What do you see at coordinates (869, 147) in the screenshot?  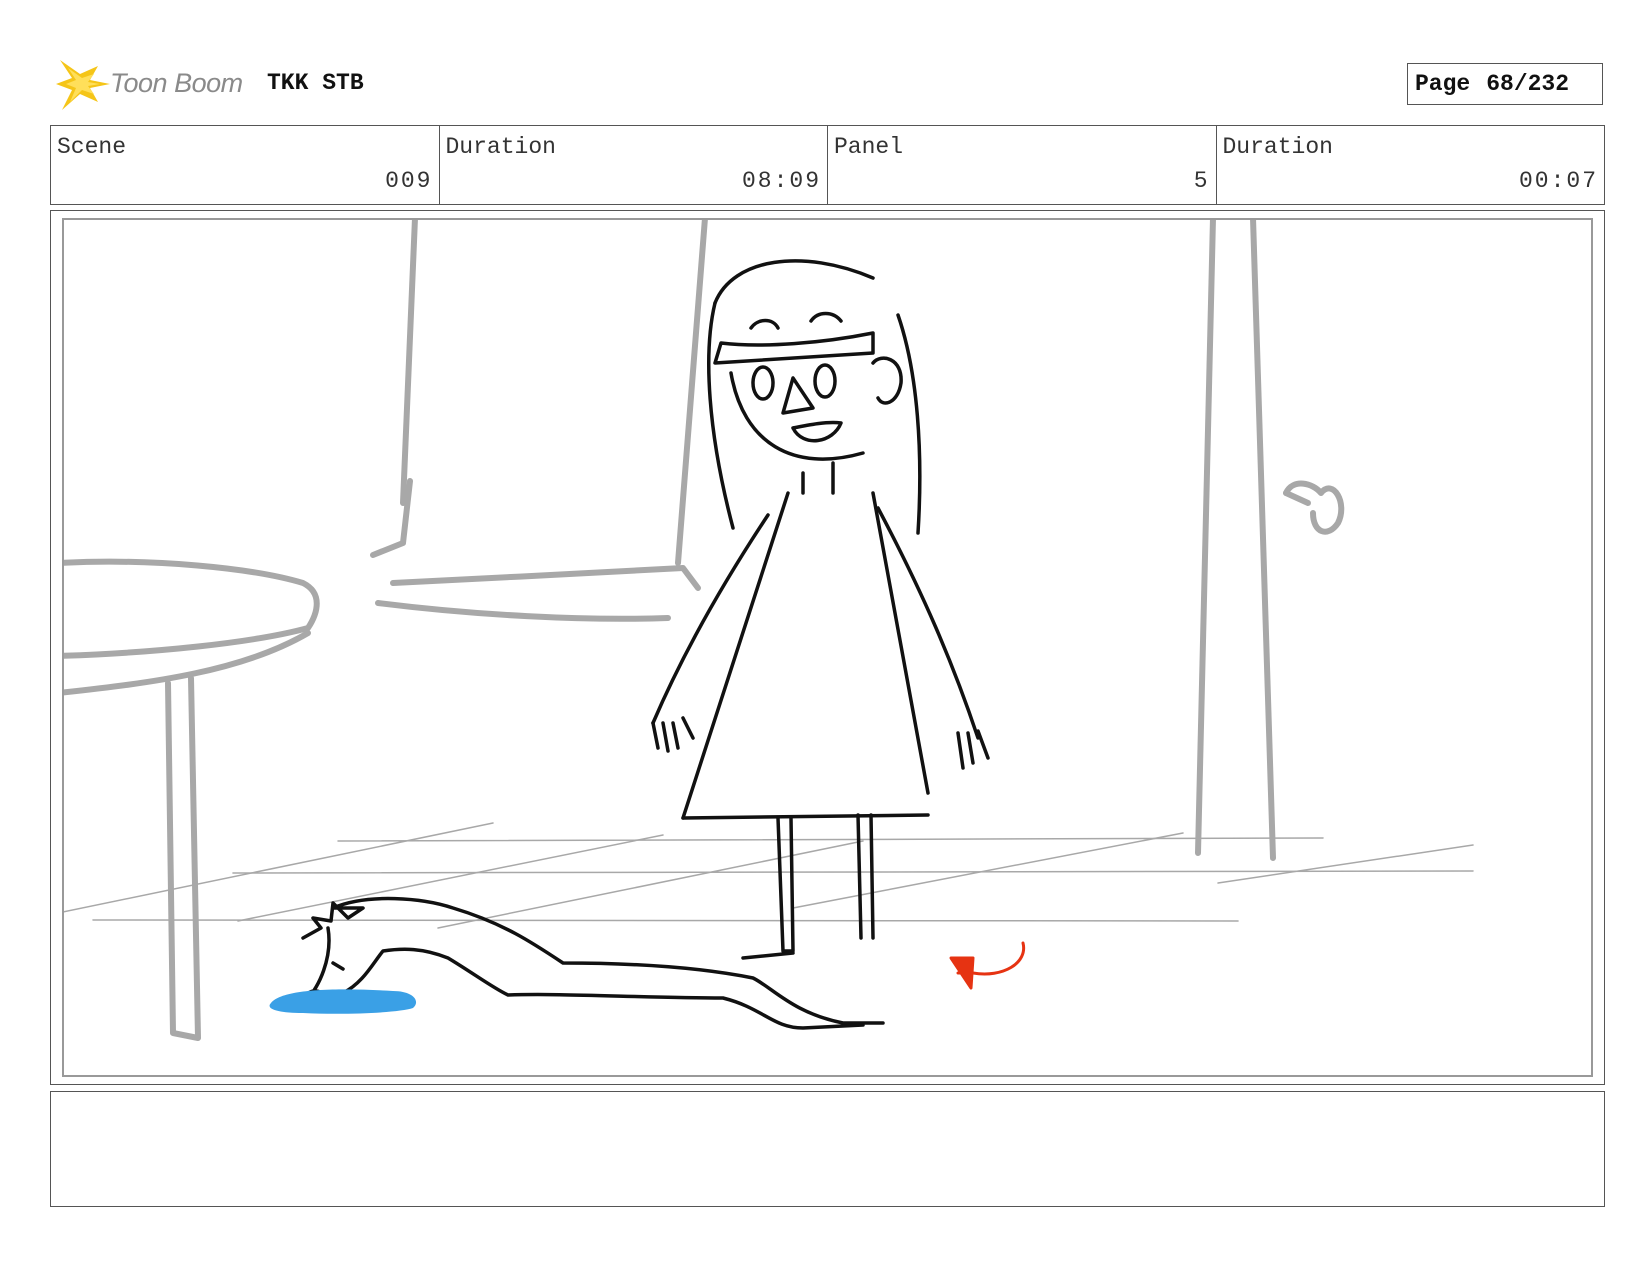 I see `panel-label: Panel` at bounding box center [869, 147].